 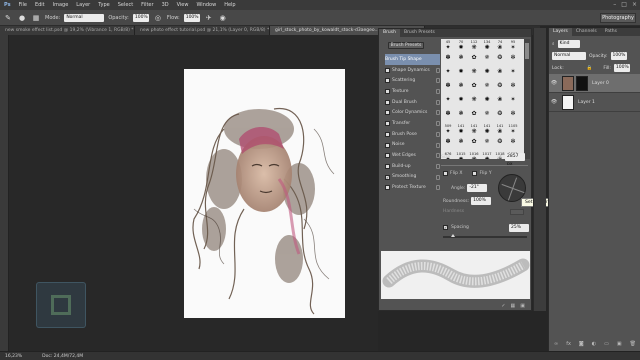 I want to click on menu-3d: 3D, so click(x=165, y=5).